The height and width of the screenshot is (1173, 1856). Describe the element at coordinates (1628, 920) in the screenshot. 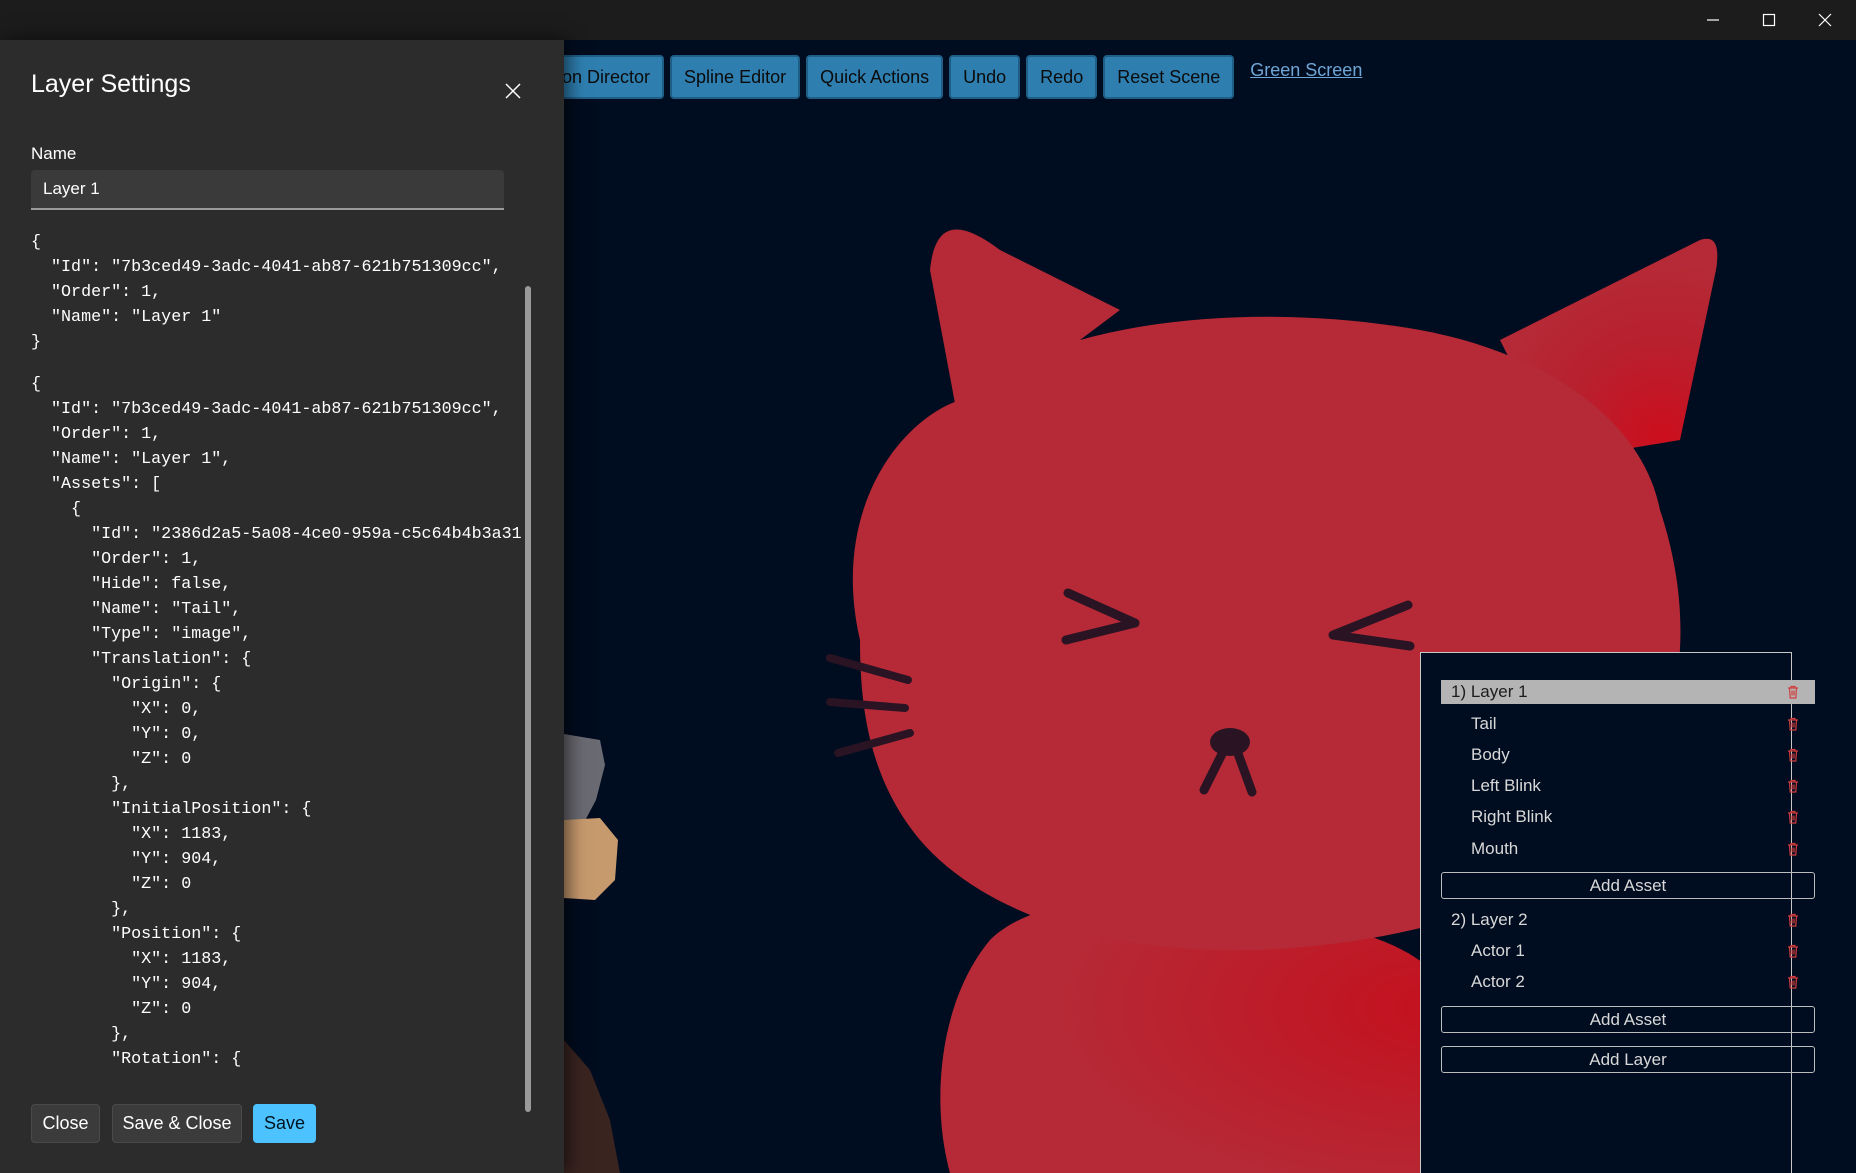

I see `layer-item-2: 2) Layer 2` at that location.